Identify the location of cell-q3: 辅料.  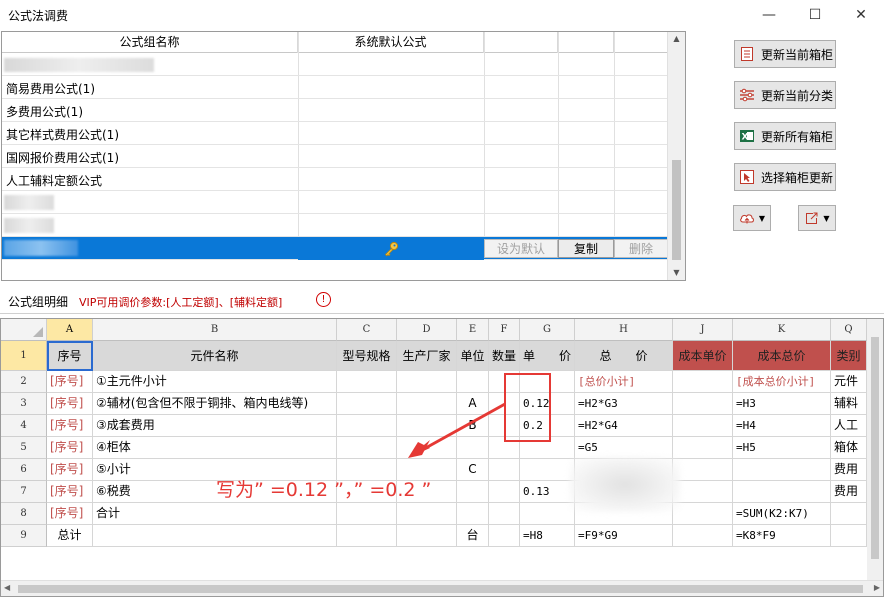
(849, 404).